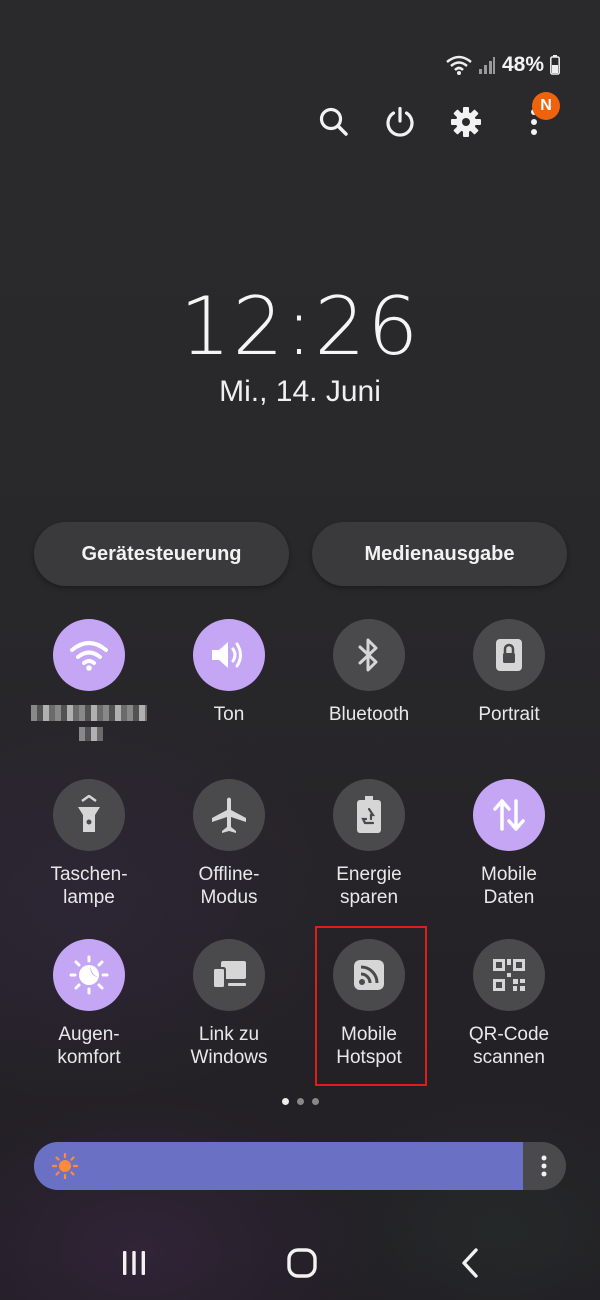 The width and height of the screenshot is (600, 1300). Describe the element at coordinates (546, 106) in the screenshot. I see `notification-badge: N` at that location.